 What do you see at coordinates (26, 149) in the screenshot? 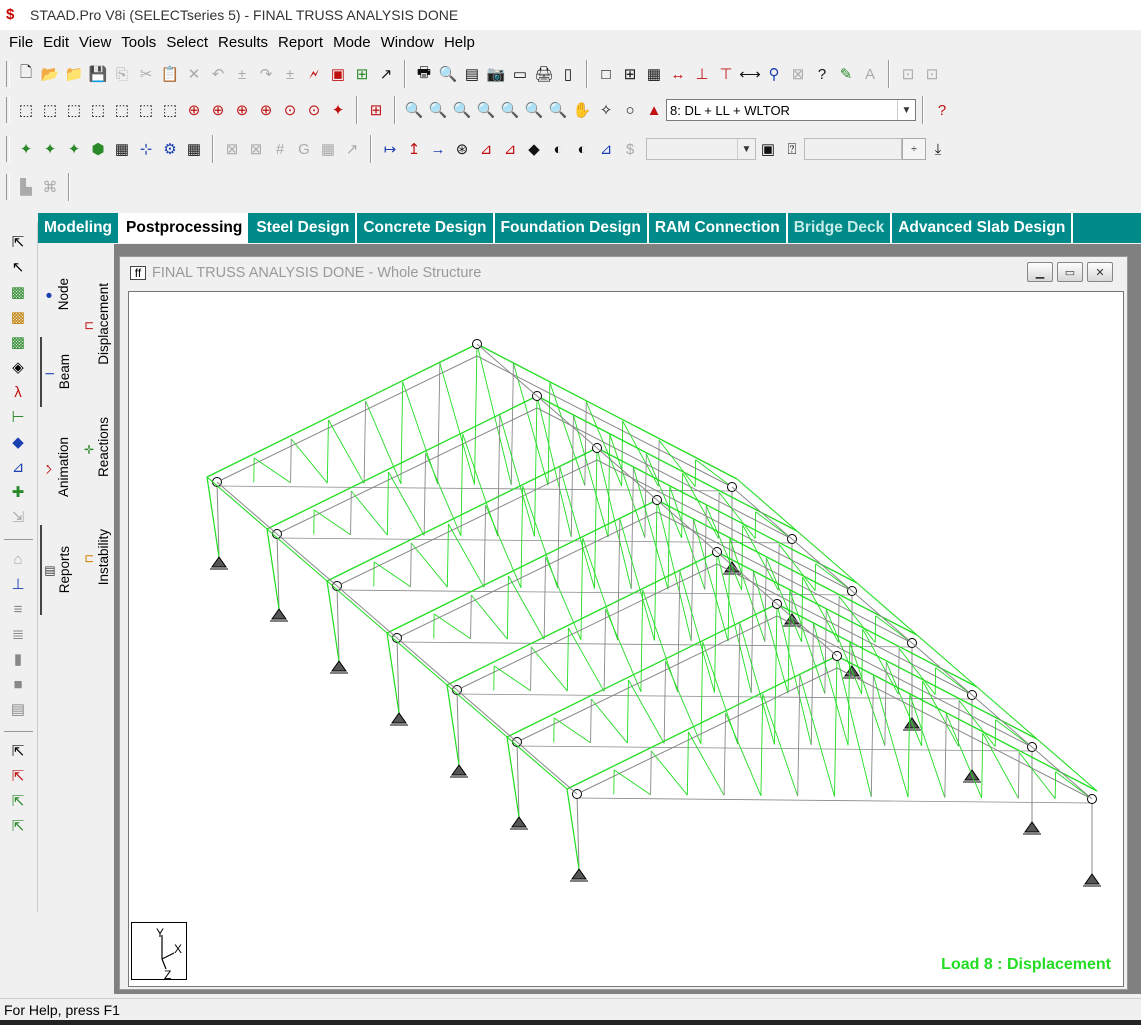
I see `results-tool-icon-1: ✦` at bounding box center [26, 149].